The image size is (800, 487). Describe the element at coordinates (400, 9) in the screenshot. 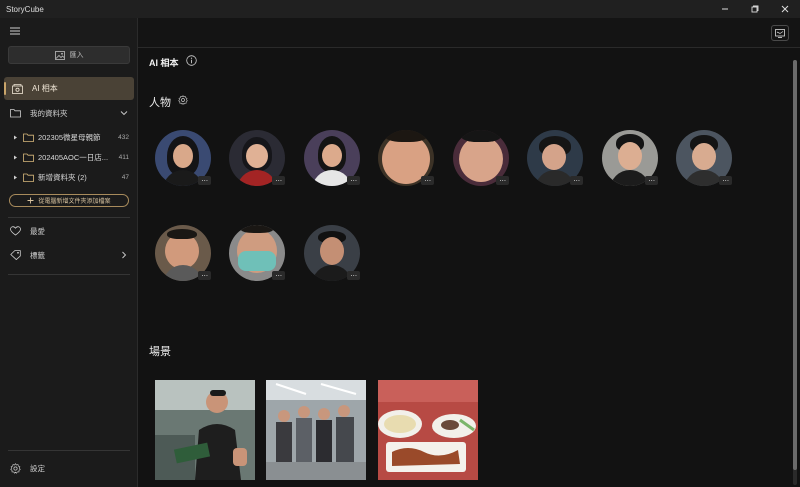

I see `title-bar: StoryCube` at that location.